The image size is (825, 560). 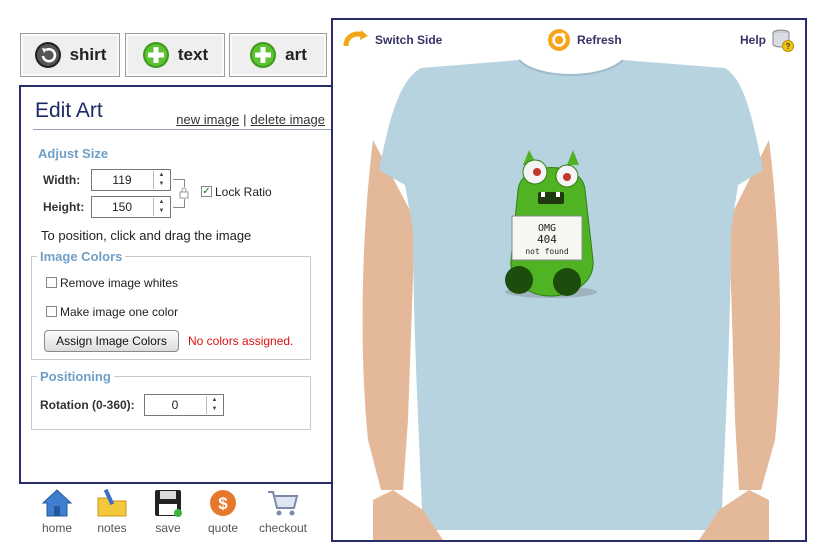 What do you see at coordinates (559, 40) in the screenshot?
I see `refresh-icon` at bounding box center [559, 40].